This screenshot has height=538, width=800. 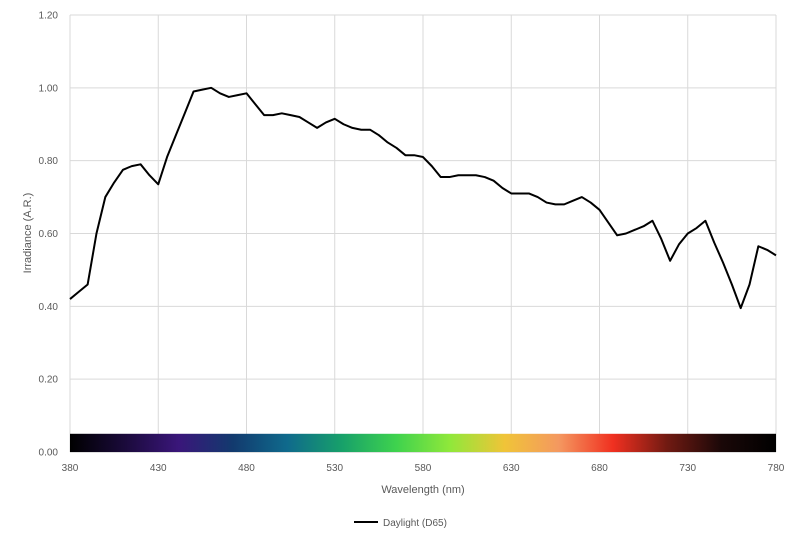 I want to click on legend: Daylight (D65), so click(x=400, y=523).